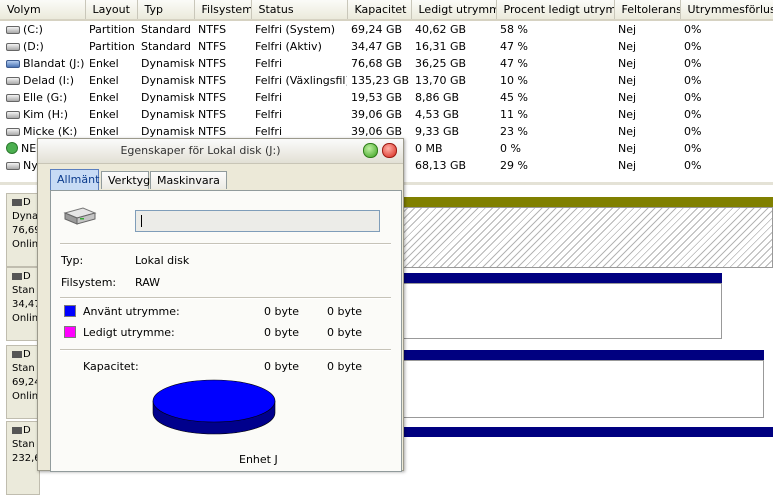 Image resolution: width=773 pixels, height=495 pixels. What do you see at coordinates (26, 230) in the screenshot?
I see `disk-label-line: 76,69` at bounding box center [26, 230].